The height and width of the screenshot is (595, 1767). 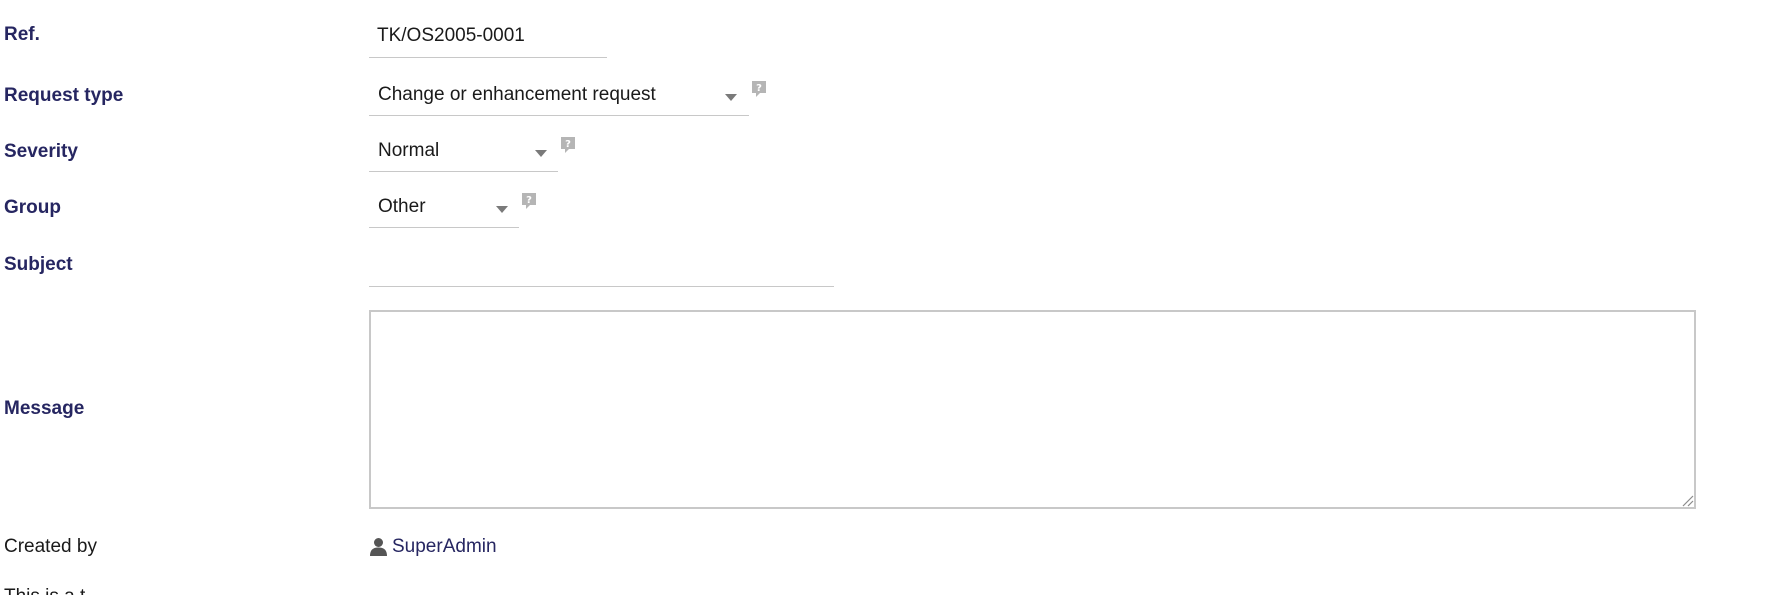 I want to click on subject-input, so click(x=601, y=269).